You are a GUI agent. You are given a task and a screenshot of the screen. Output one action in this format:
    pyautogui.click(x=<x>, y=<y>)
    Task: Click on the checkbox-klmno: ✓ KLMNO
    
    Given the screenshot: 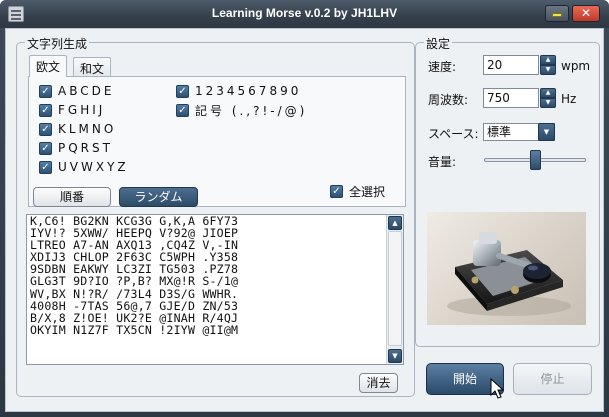 What is the action you would take?
    pyautogui.click(x=77, y=129)
    